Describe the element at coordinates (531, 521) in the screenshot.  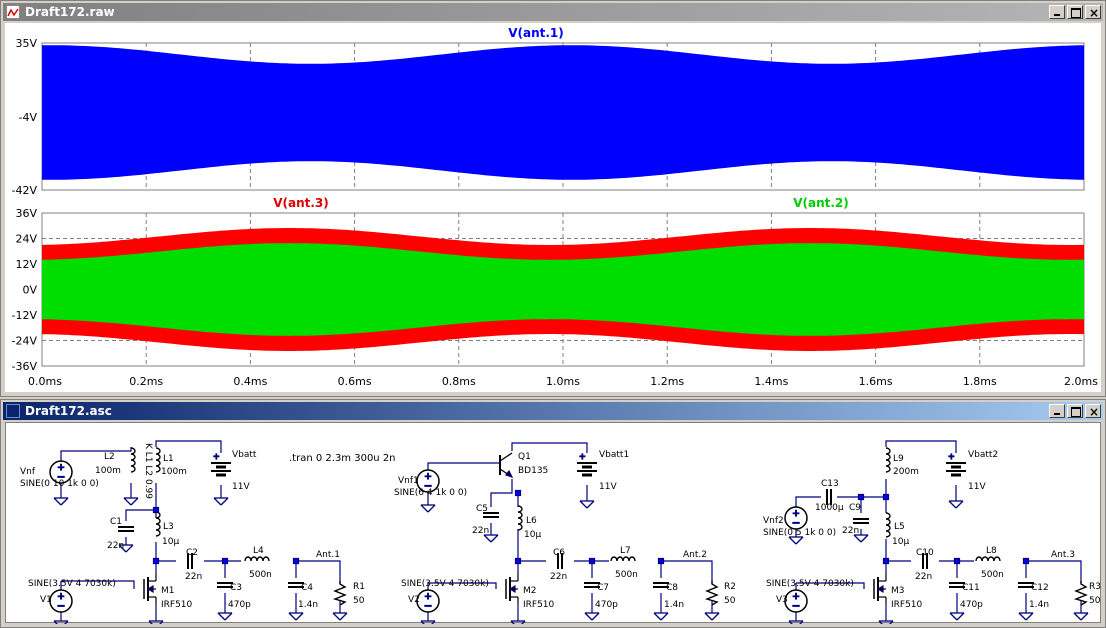
I see `l6-label: L6` at that location.